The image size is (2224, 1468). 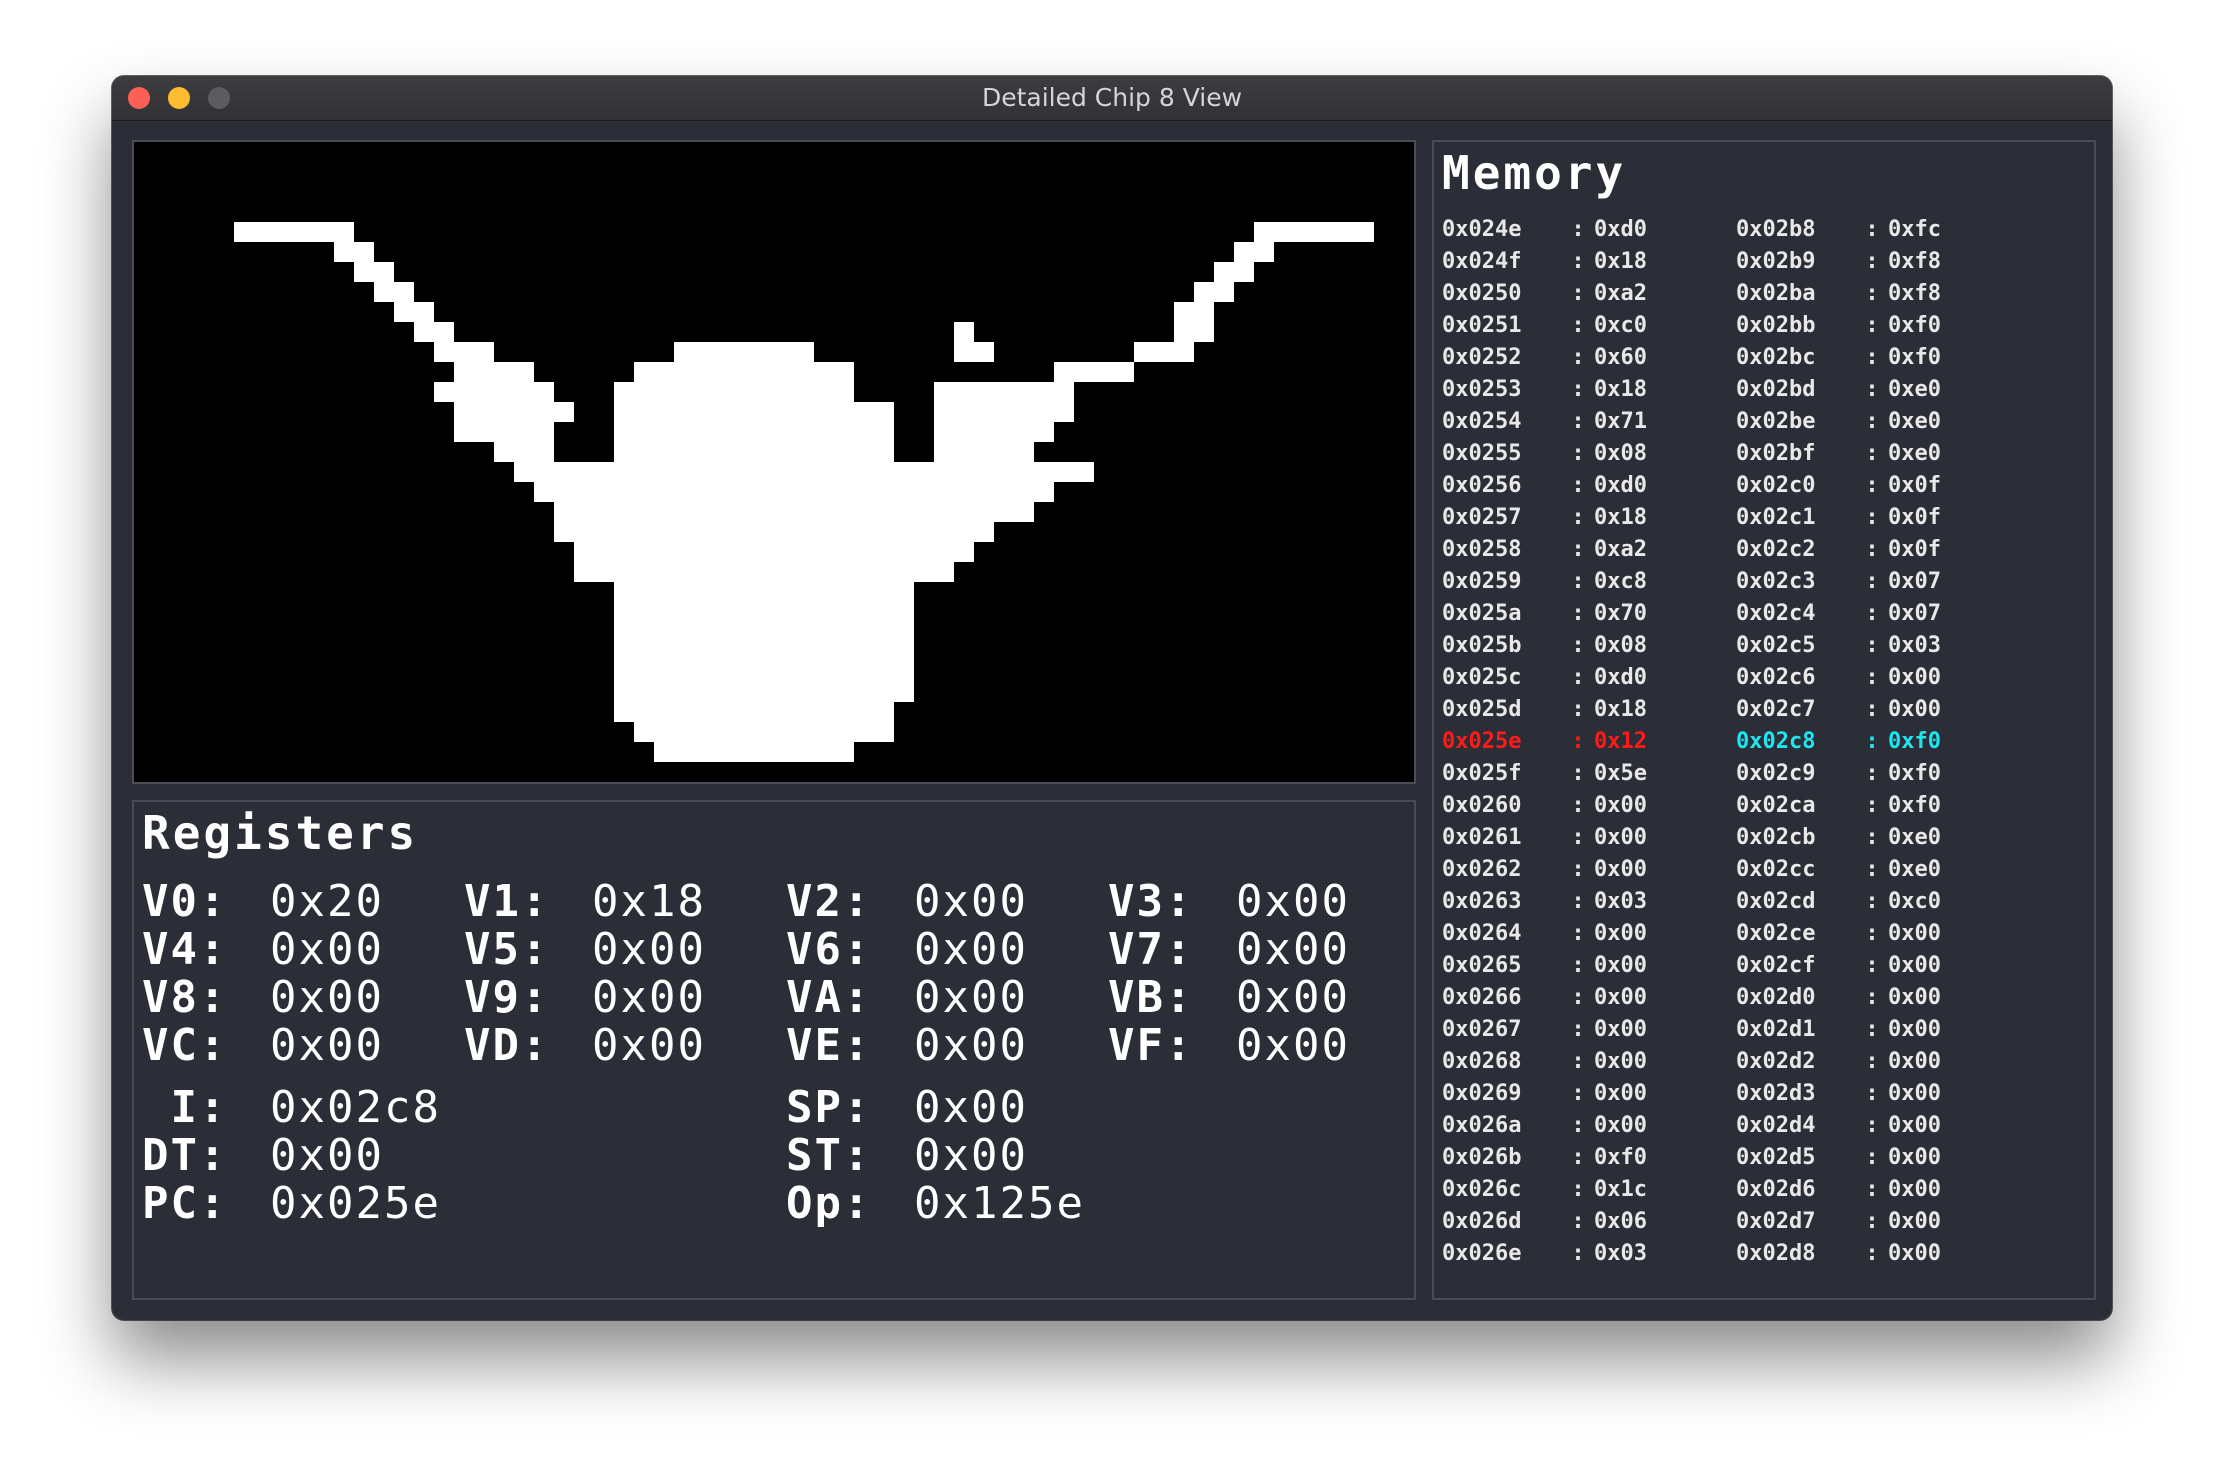 What do you see at coordinates (1482, 997) in the screenshot?
I see `memory-address: 0x0266` at bounding box center [1482, 997].